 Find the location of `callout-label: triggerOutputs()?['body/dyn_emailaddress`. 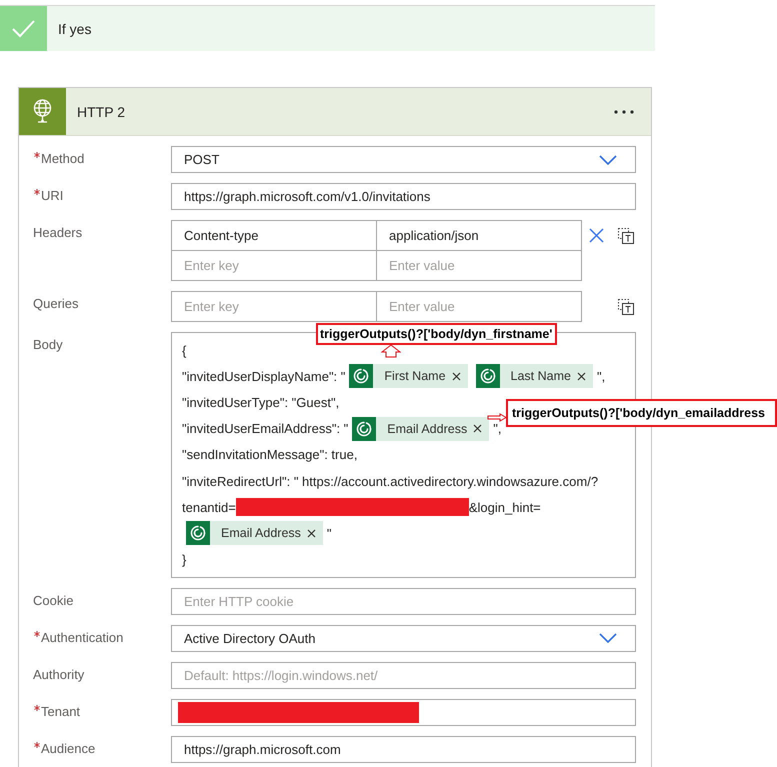

callout-label: triggerOutputs()?['body/dyn_emailaddress is located at coordinates (641, 413).